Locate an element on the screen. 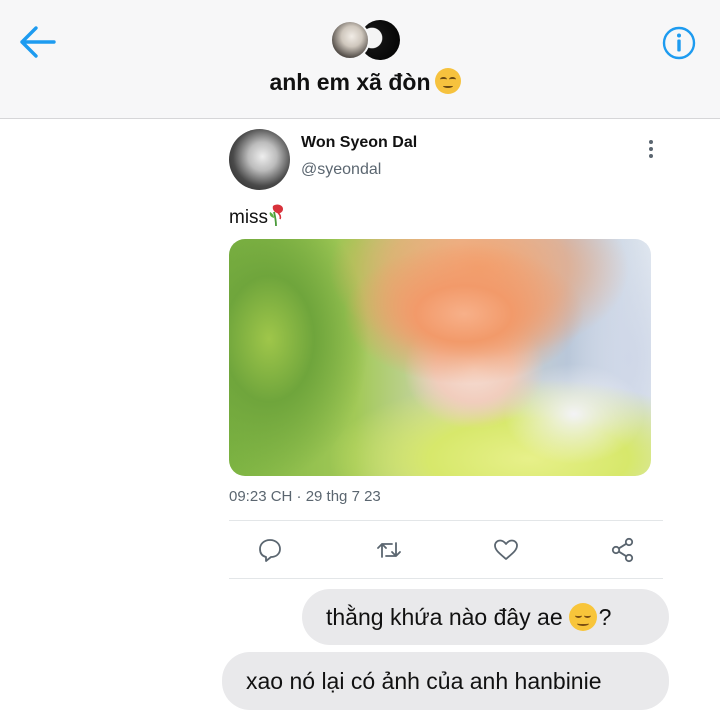 This screenshot has height=716, width=720. message-bubble: xao nó lại có ảnh của anh hanbinie is located at coordinates (445, 681).